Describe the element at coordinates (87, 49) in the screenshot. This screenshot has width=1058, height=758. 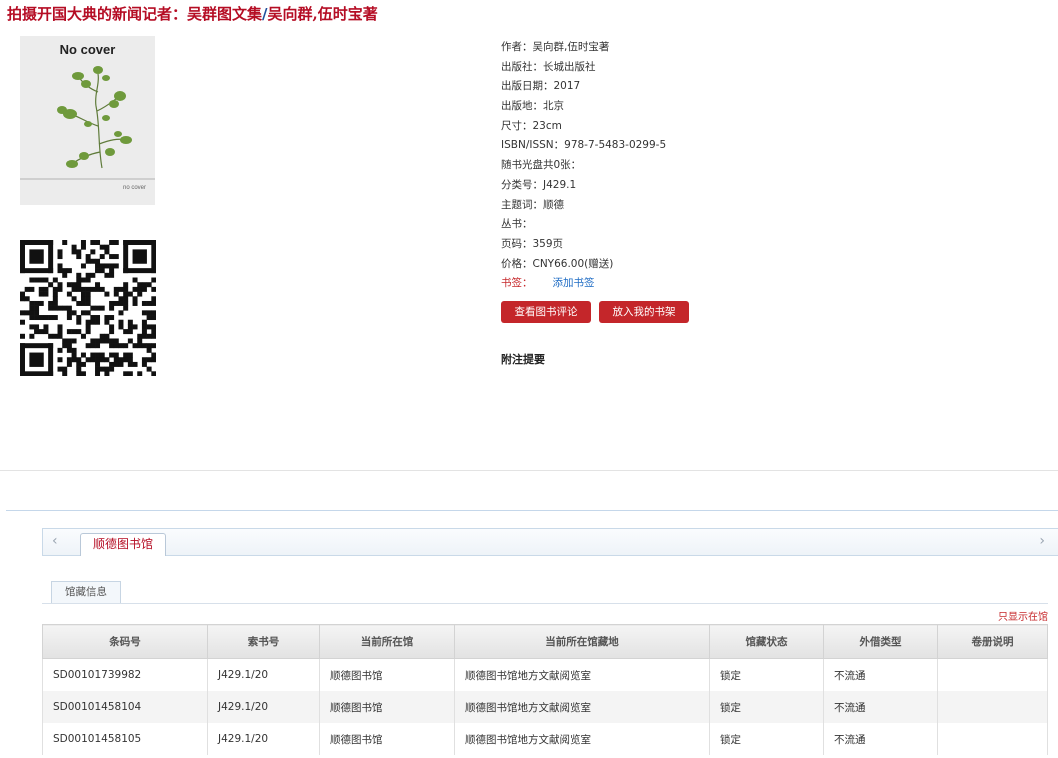
I see `cover-placeholder-text: No cover` at that location.